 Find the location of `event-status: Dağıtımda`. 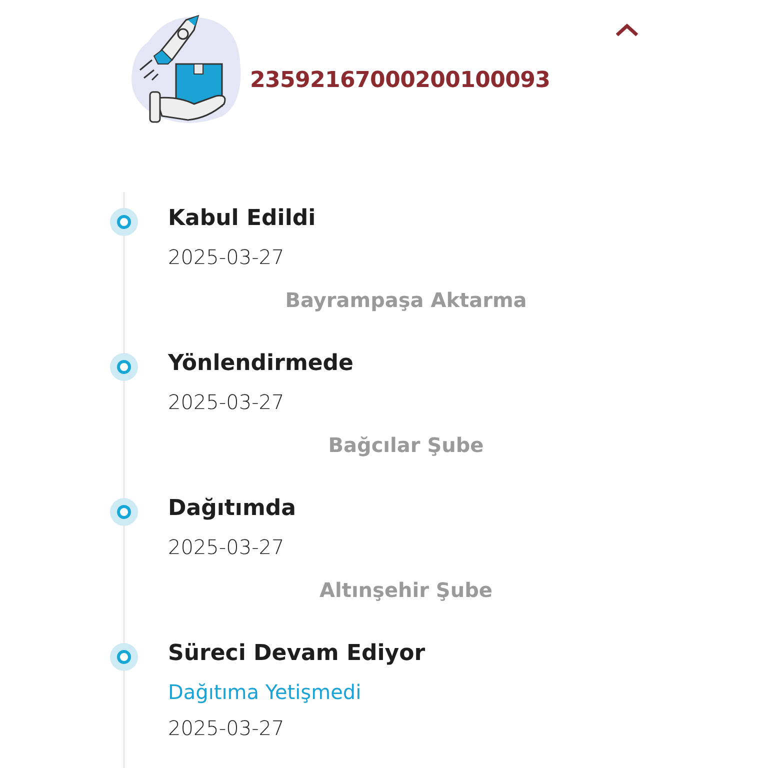

event-status: Dağıtımda is located at coordinates (232, 509).